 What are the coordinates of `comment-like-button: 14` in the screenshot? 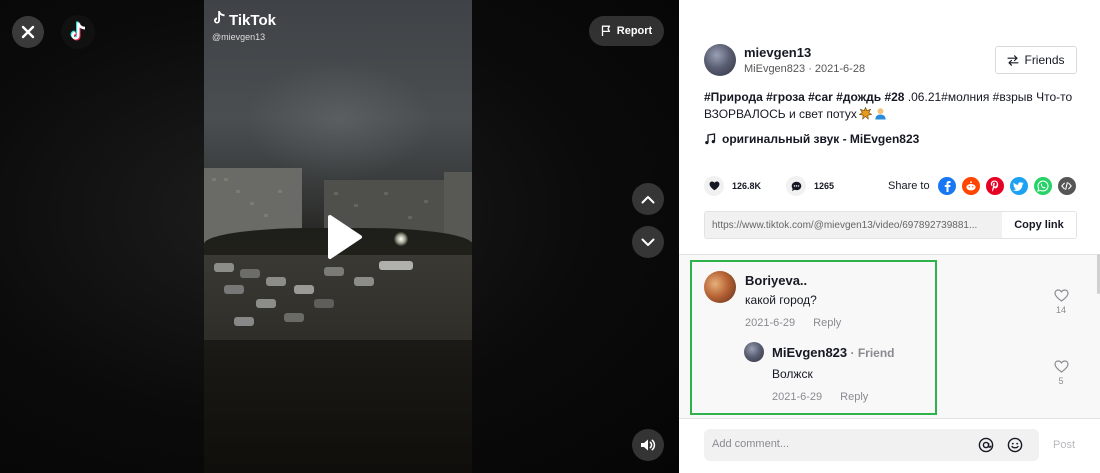 It's located at (1061, 302).